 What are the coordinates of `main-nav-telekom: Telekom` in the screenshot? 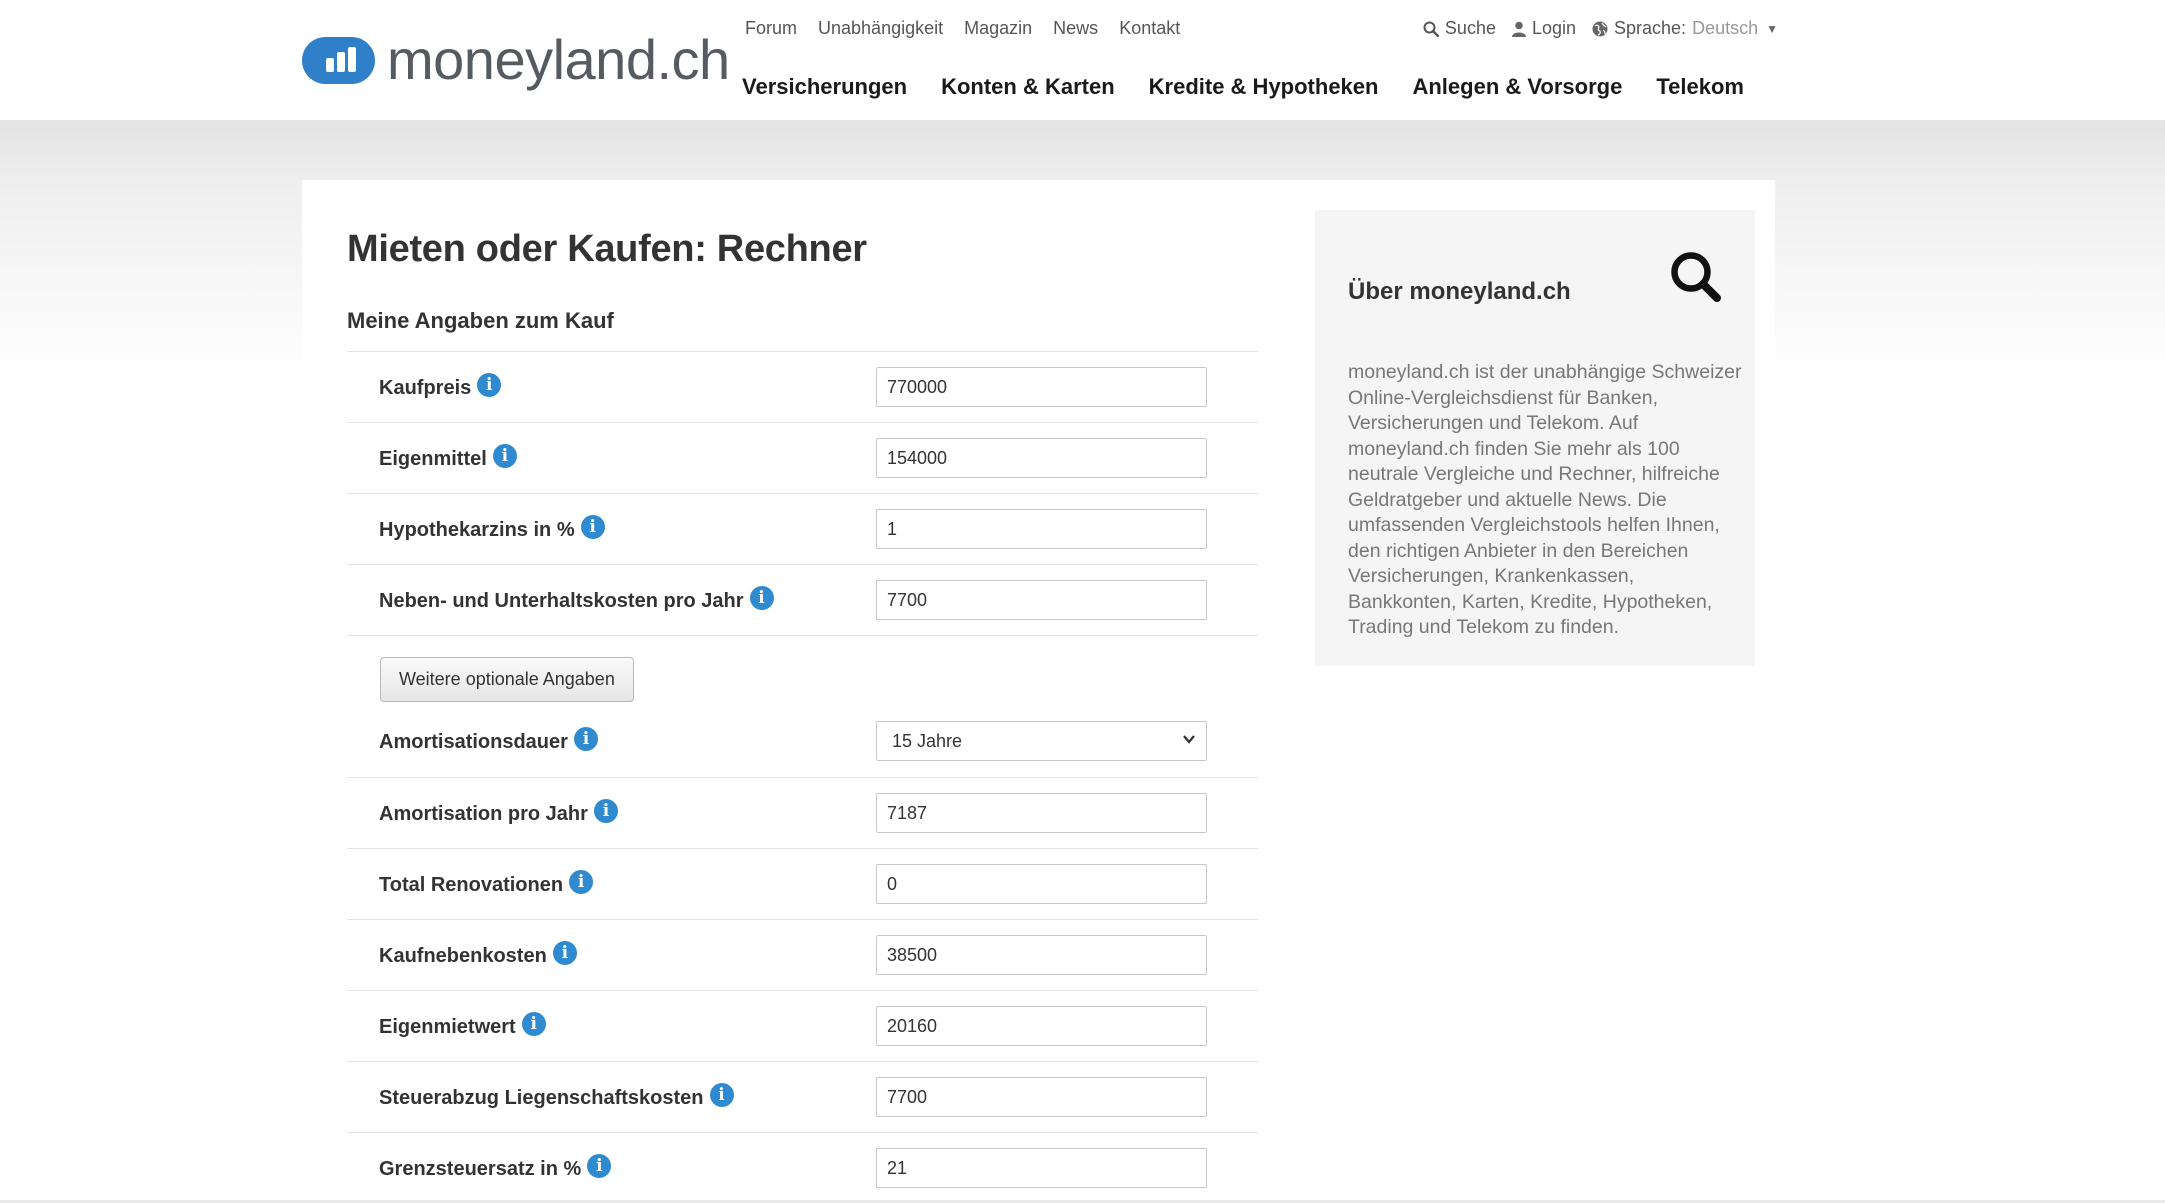 It's located at (1700, 87).